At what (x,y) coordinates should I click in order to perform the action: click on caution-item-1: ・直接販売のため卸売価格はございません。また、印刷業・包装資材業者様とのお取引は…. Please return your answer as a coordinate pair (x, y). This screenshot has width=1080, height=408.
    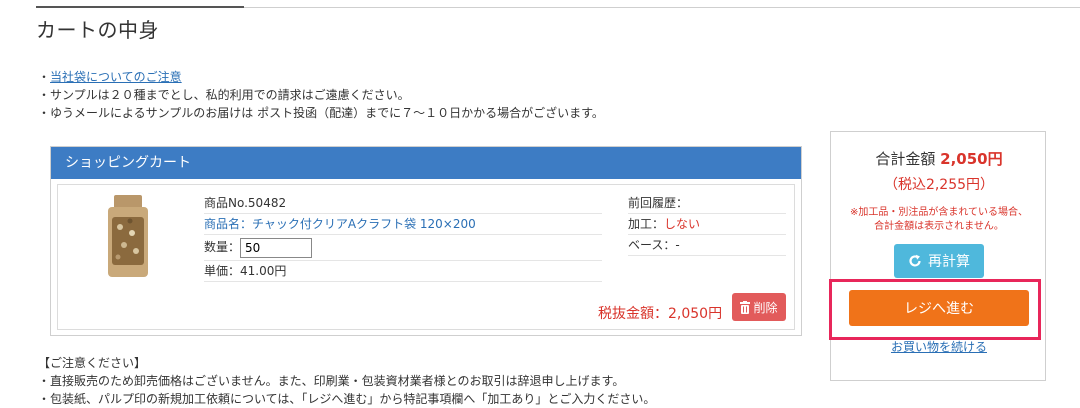
    Looking at the image, I should click on (331, 381).